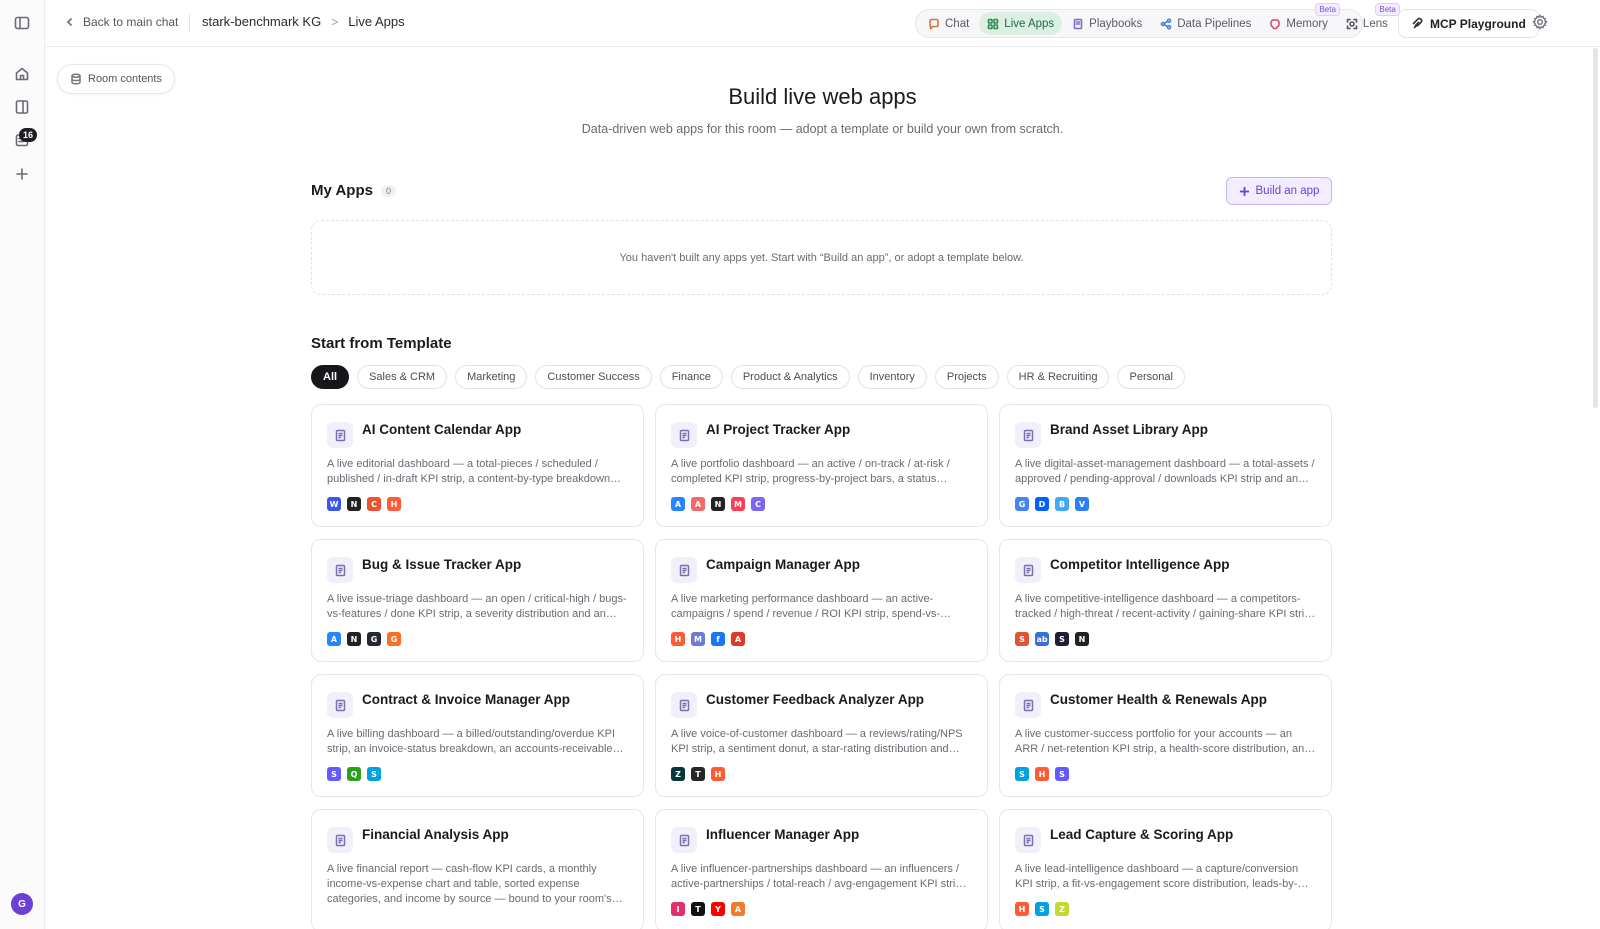 The height and width of the screenshot is (929, 1600). I want to click on integration-logo-icon: M, so click(698, 639).